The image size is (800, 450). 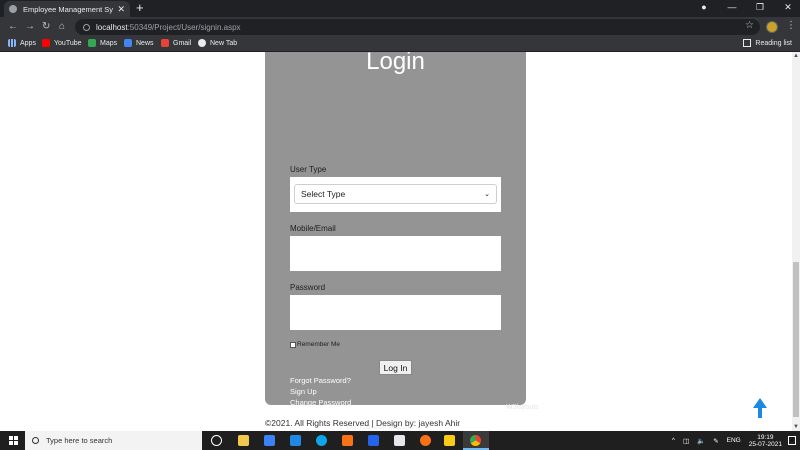 What do you see at coordinates (216, 440) in the screenshot?
I see `cortana-icon` at bounding box center [216, 440].